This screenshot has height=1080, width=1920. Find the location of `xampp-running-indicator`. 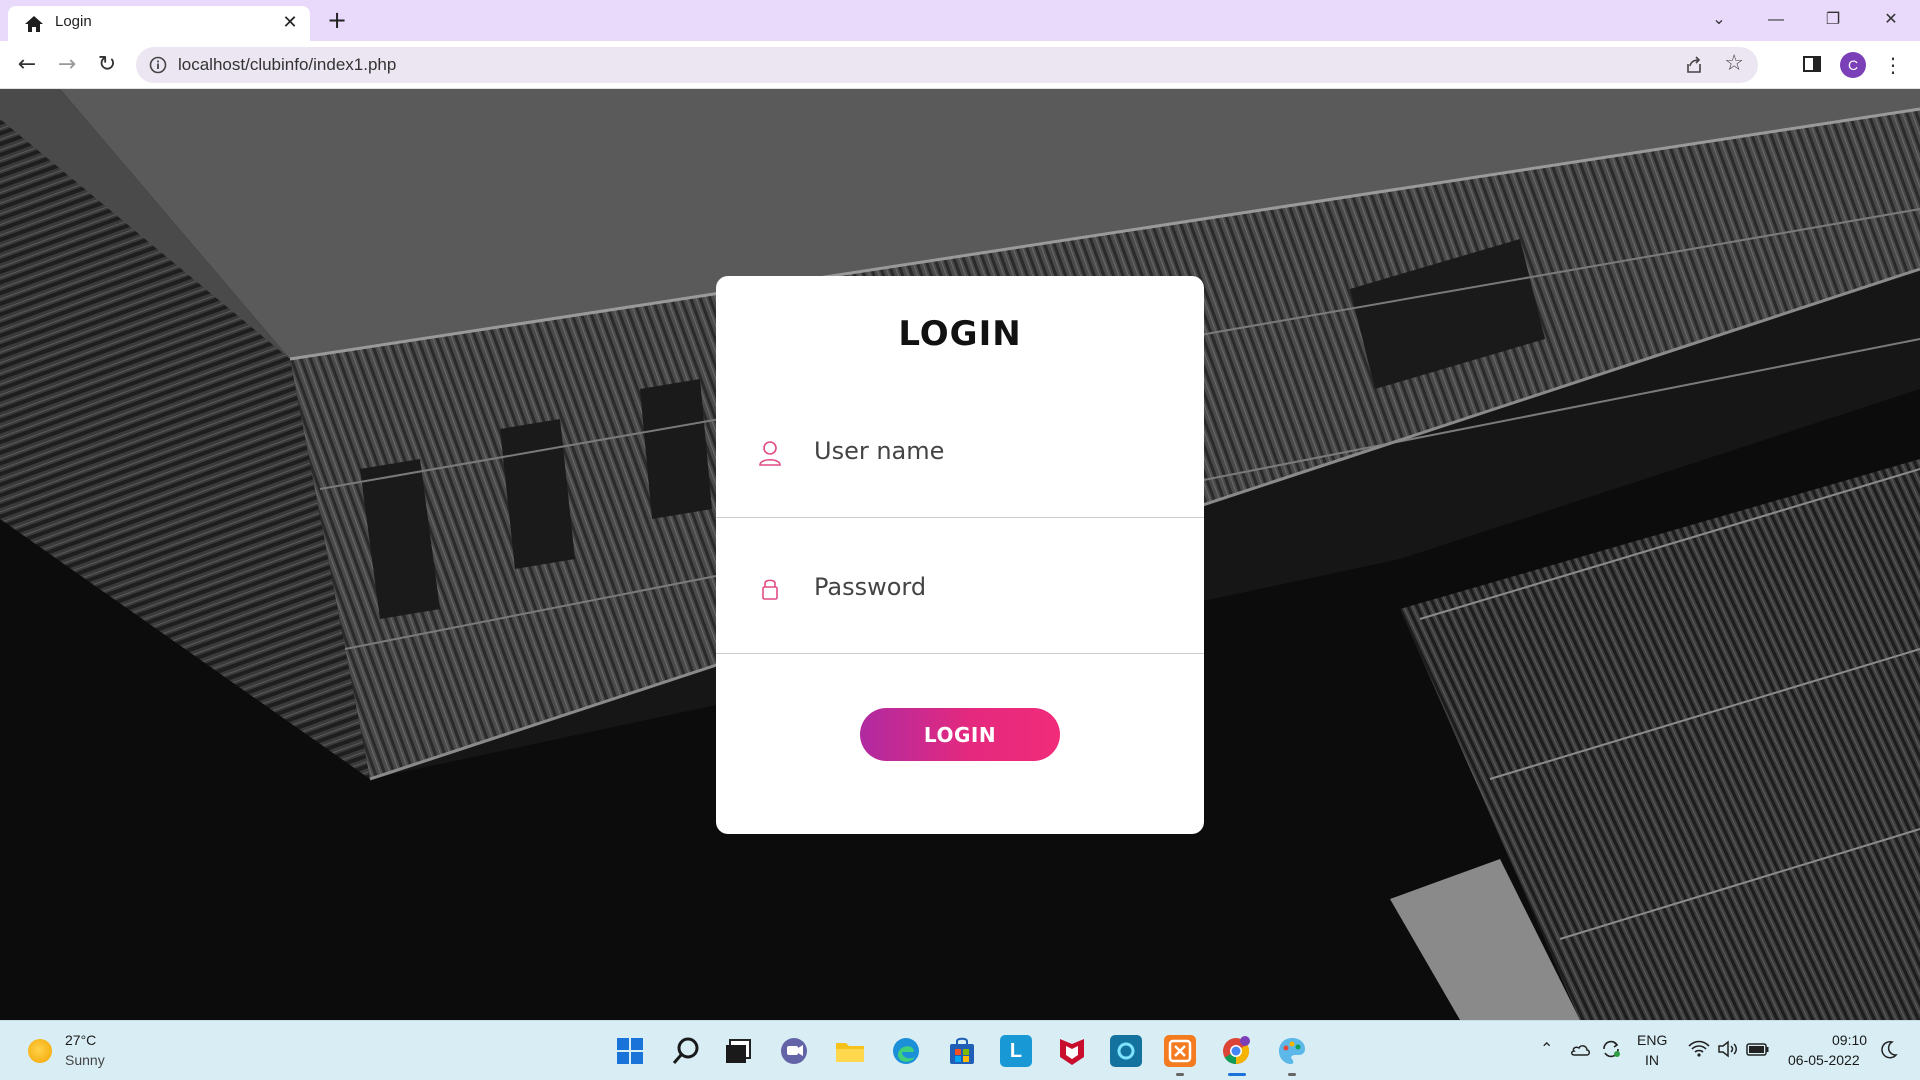

xampp-running-indicator is located at coordinates (1180, 1074).